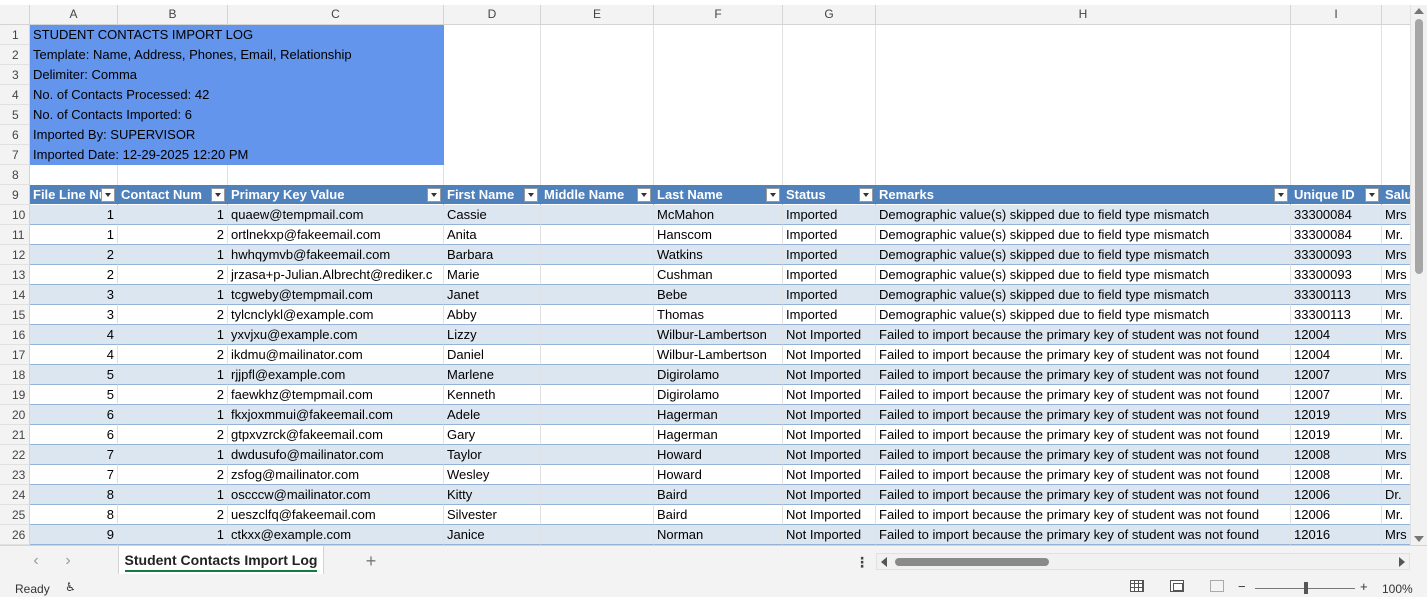 The height and width of the screenshot is (597, 1427). Describe the element at coordinates (1396, 475) in the screenshot. I see `table-cell: Mr.` at that location.